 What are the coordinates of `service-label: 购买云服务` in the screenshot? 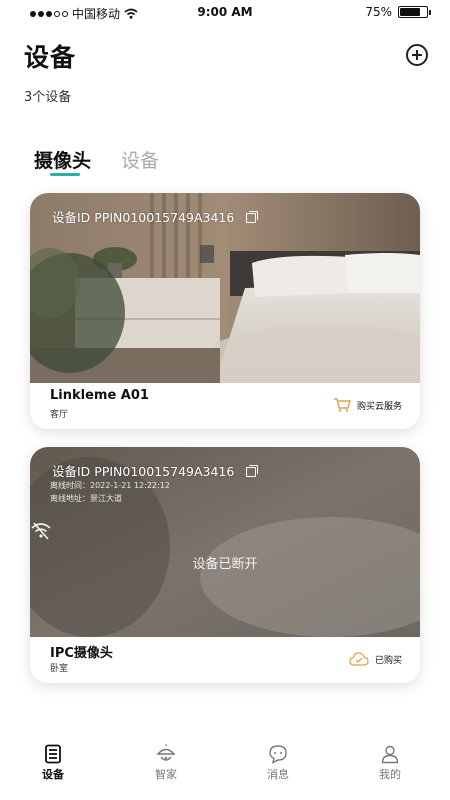 It's located at (379, 406).